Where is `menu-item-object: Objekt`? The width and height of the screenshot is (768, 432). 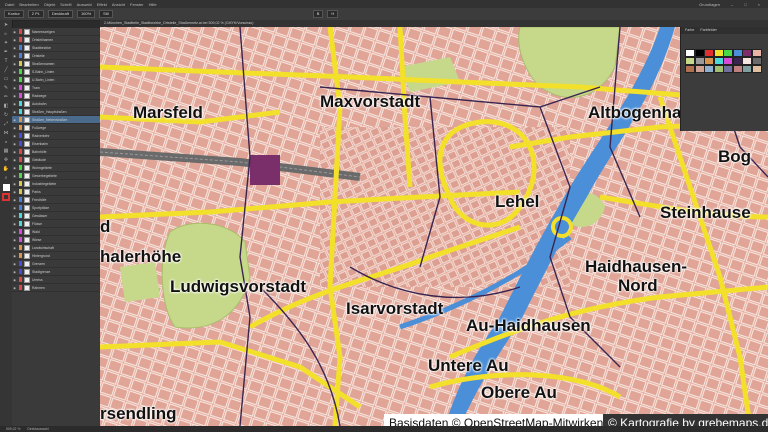
menu-item-object: Objekt is located at coordinates (50, 4).